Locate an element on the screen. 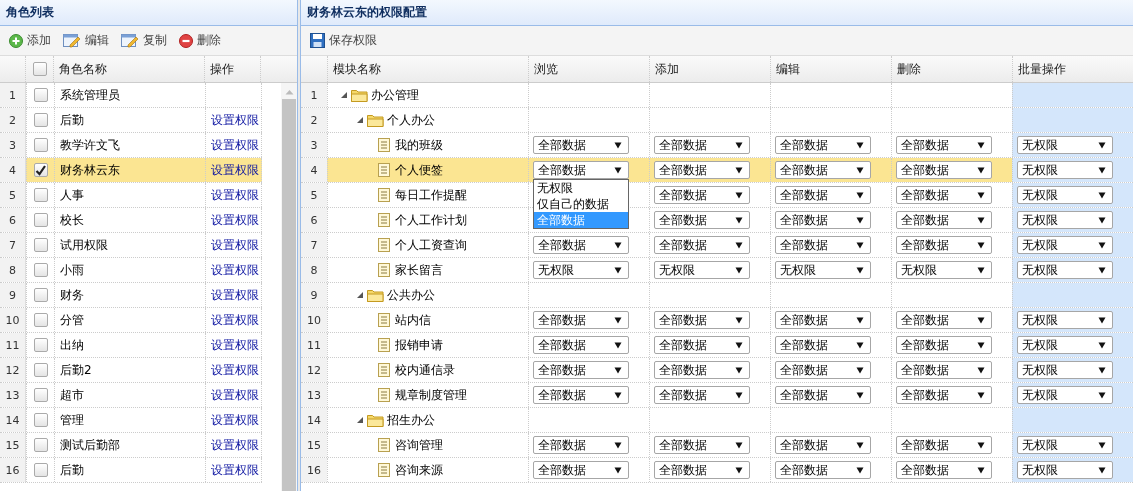  edit-button: 编辑 is located at coordinates (86, 40).